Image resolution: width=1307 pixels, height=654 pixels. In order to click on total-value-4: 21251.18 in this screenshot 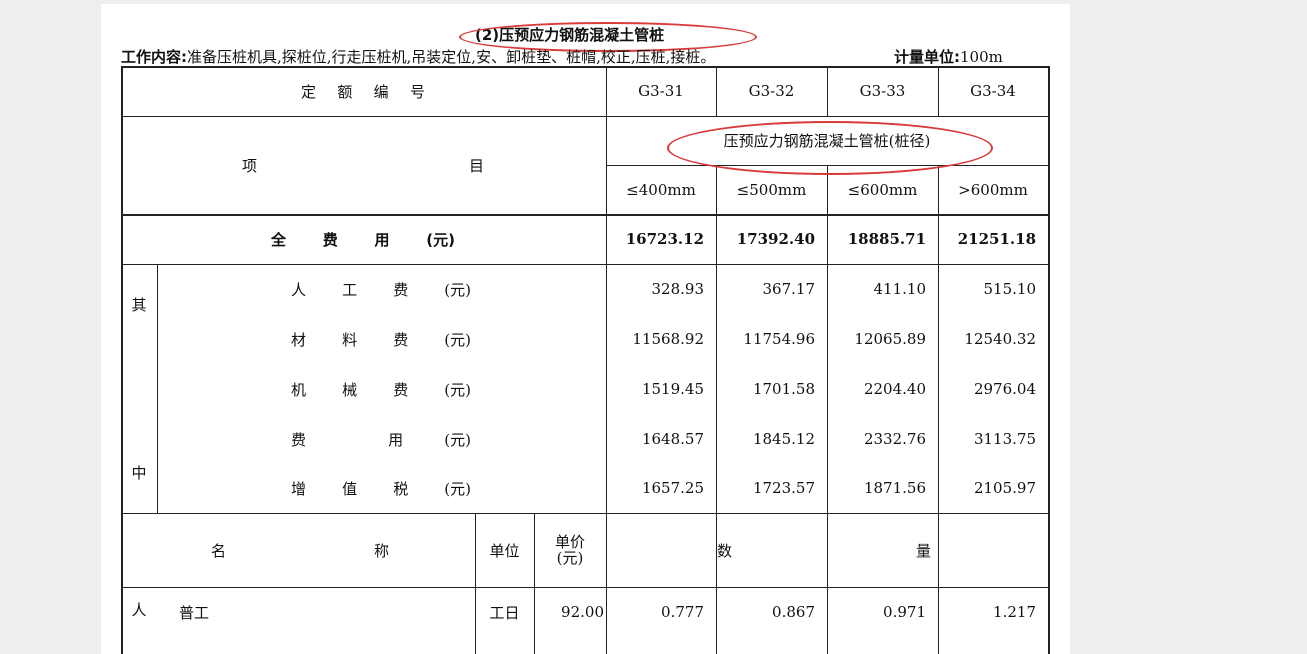, I will do `click(996, 239)`.